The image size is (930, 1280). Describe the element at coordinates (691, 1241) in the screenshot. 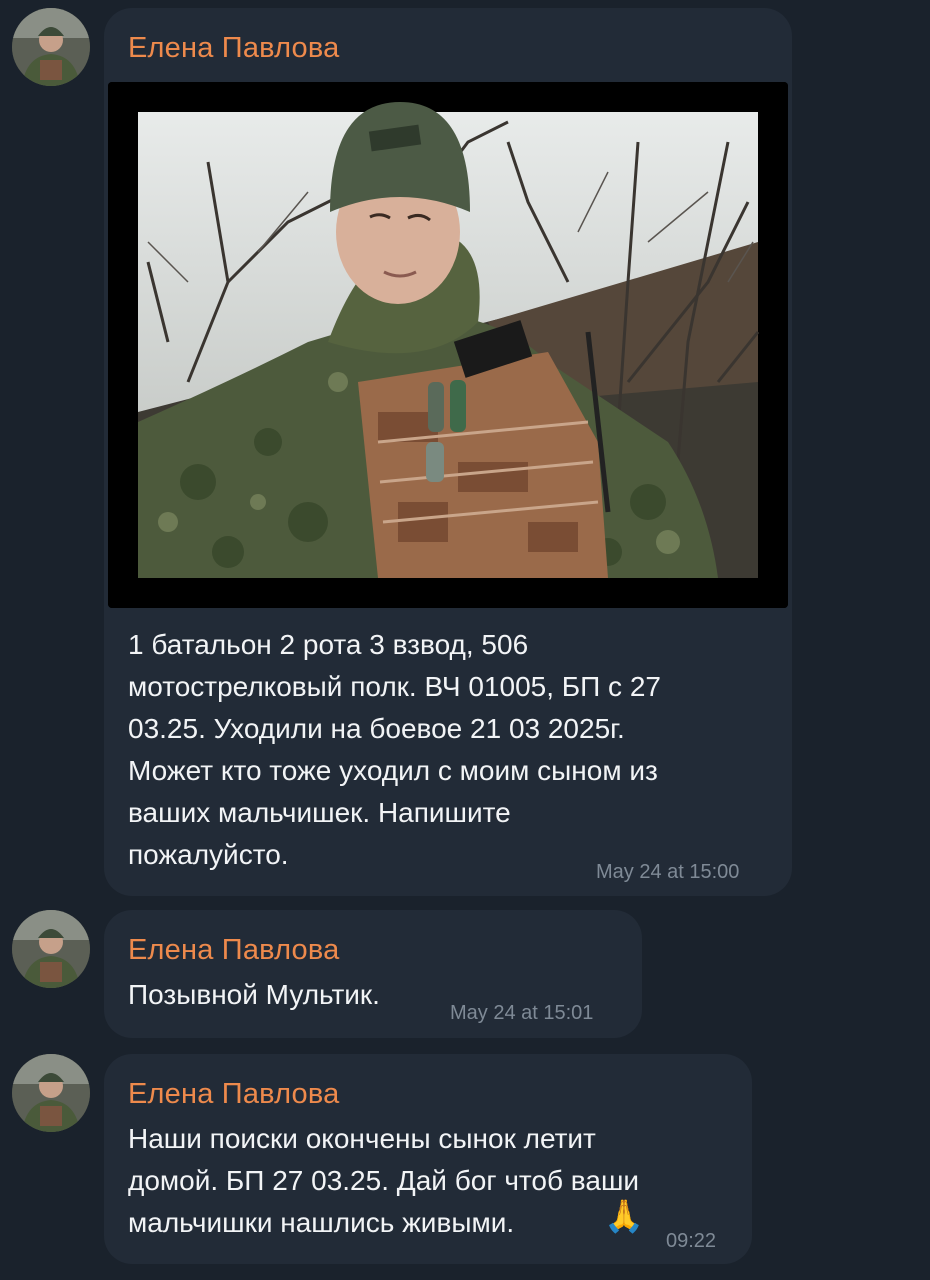

I see `message-time: 09:22` at that location.